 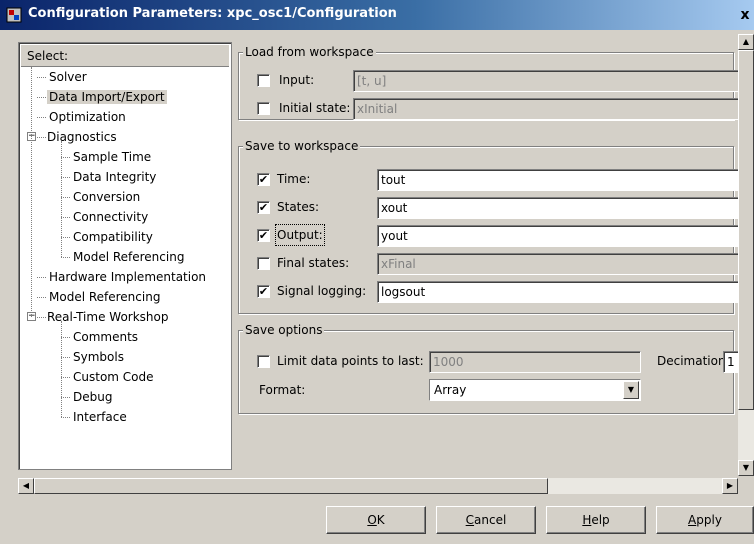 I want to click on tree-item-label: Hardware Implementation, so click(x=128, y=277).